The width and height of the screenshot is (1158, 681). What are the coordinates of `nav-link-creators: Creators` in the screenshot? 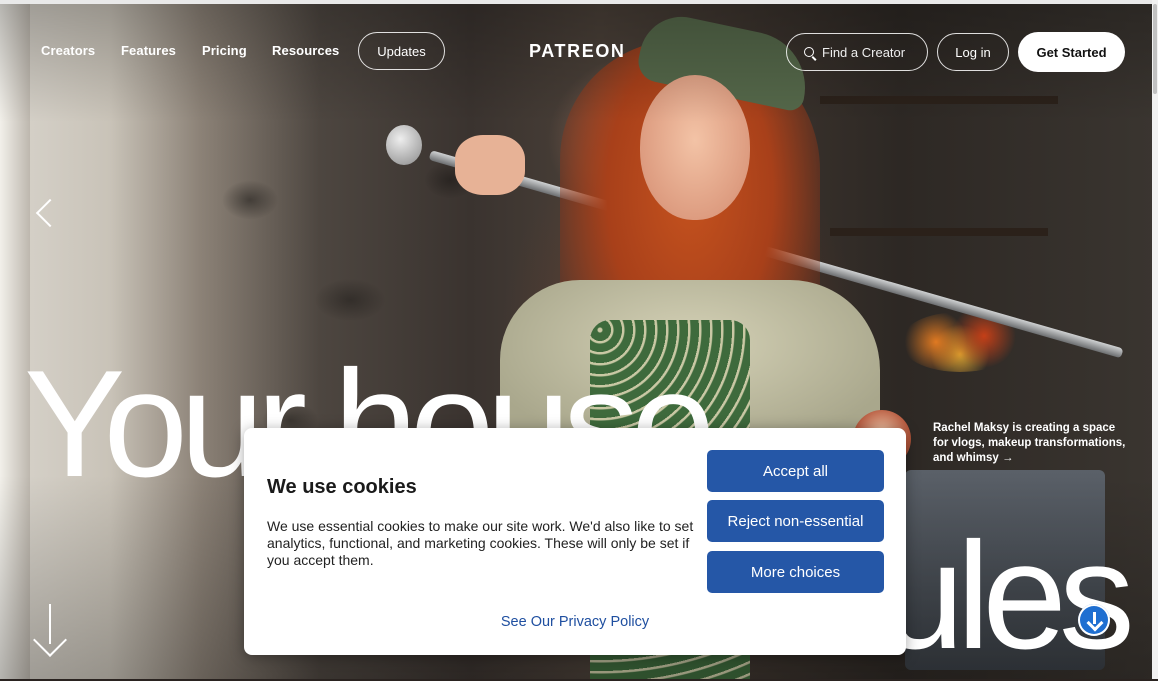 It's located at (68, 50).